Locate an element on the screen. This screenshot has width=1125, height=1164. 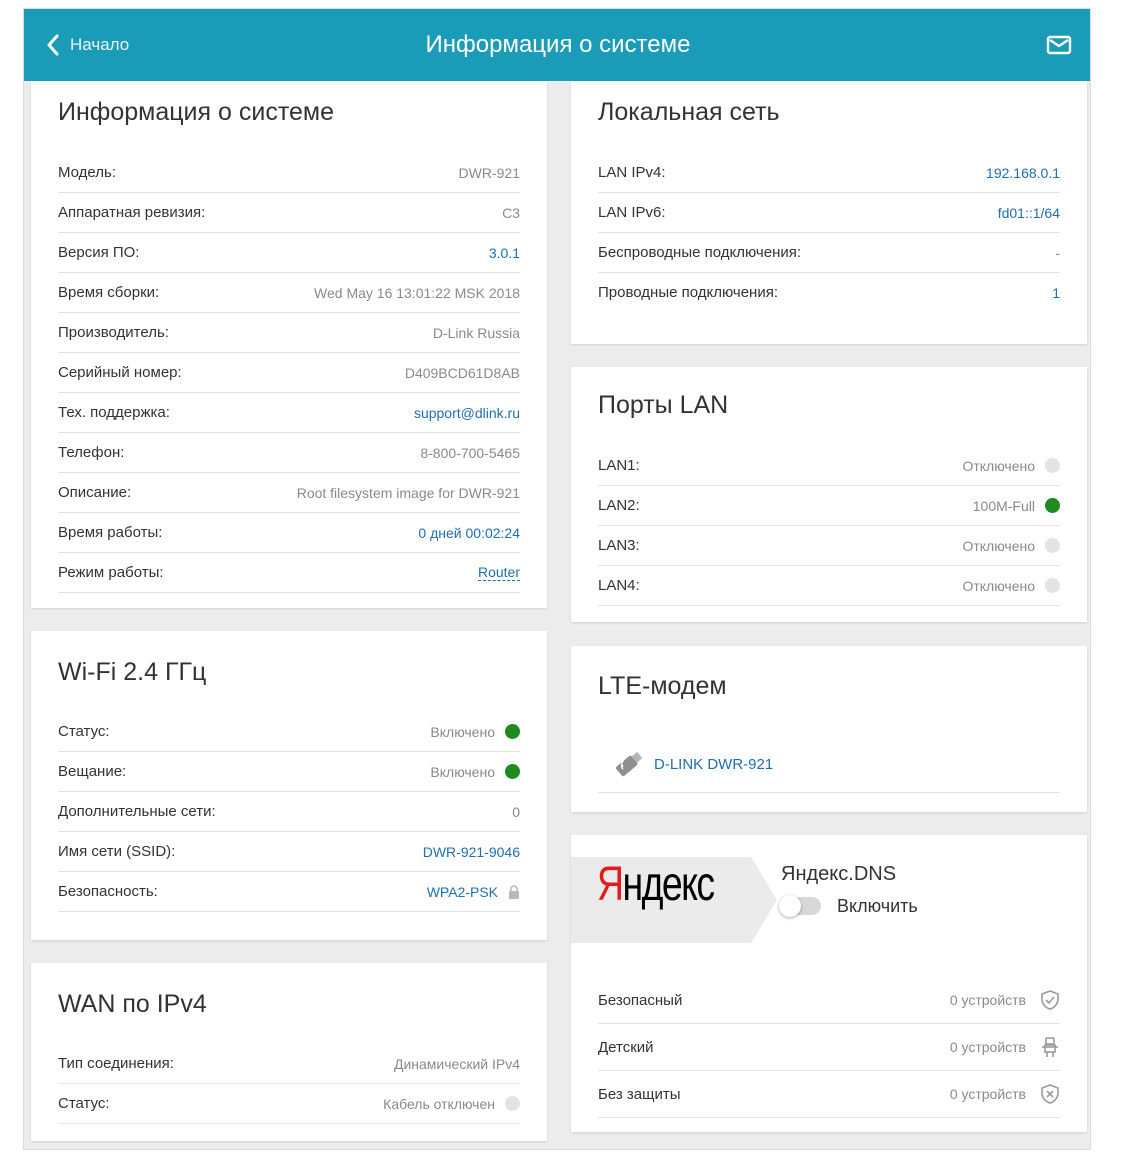
banner-arrow-shape is located at coordinates (764, 900).